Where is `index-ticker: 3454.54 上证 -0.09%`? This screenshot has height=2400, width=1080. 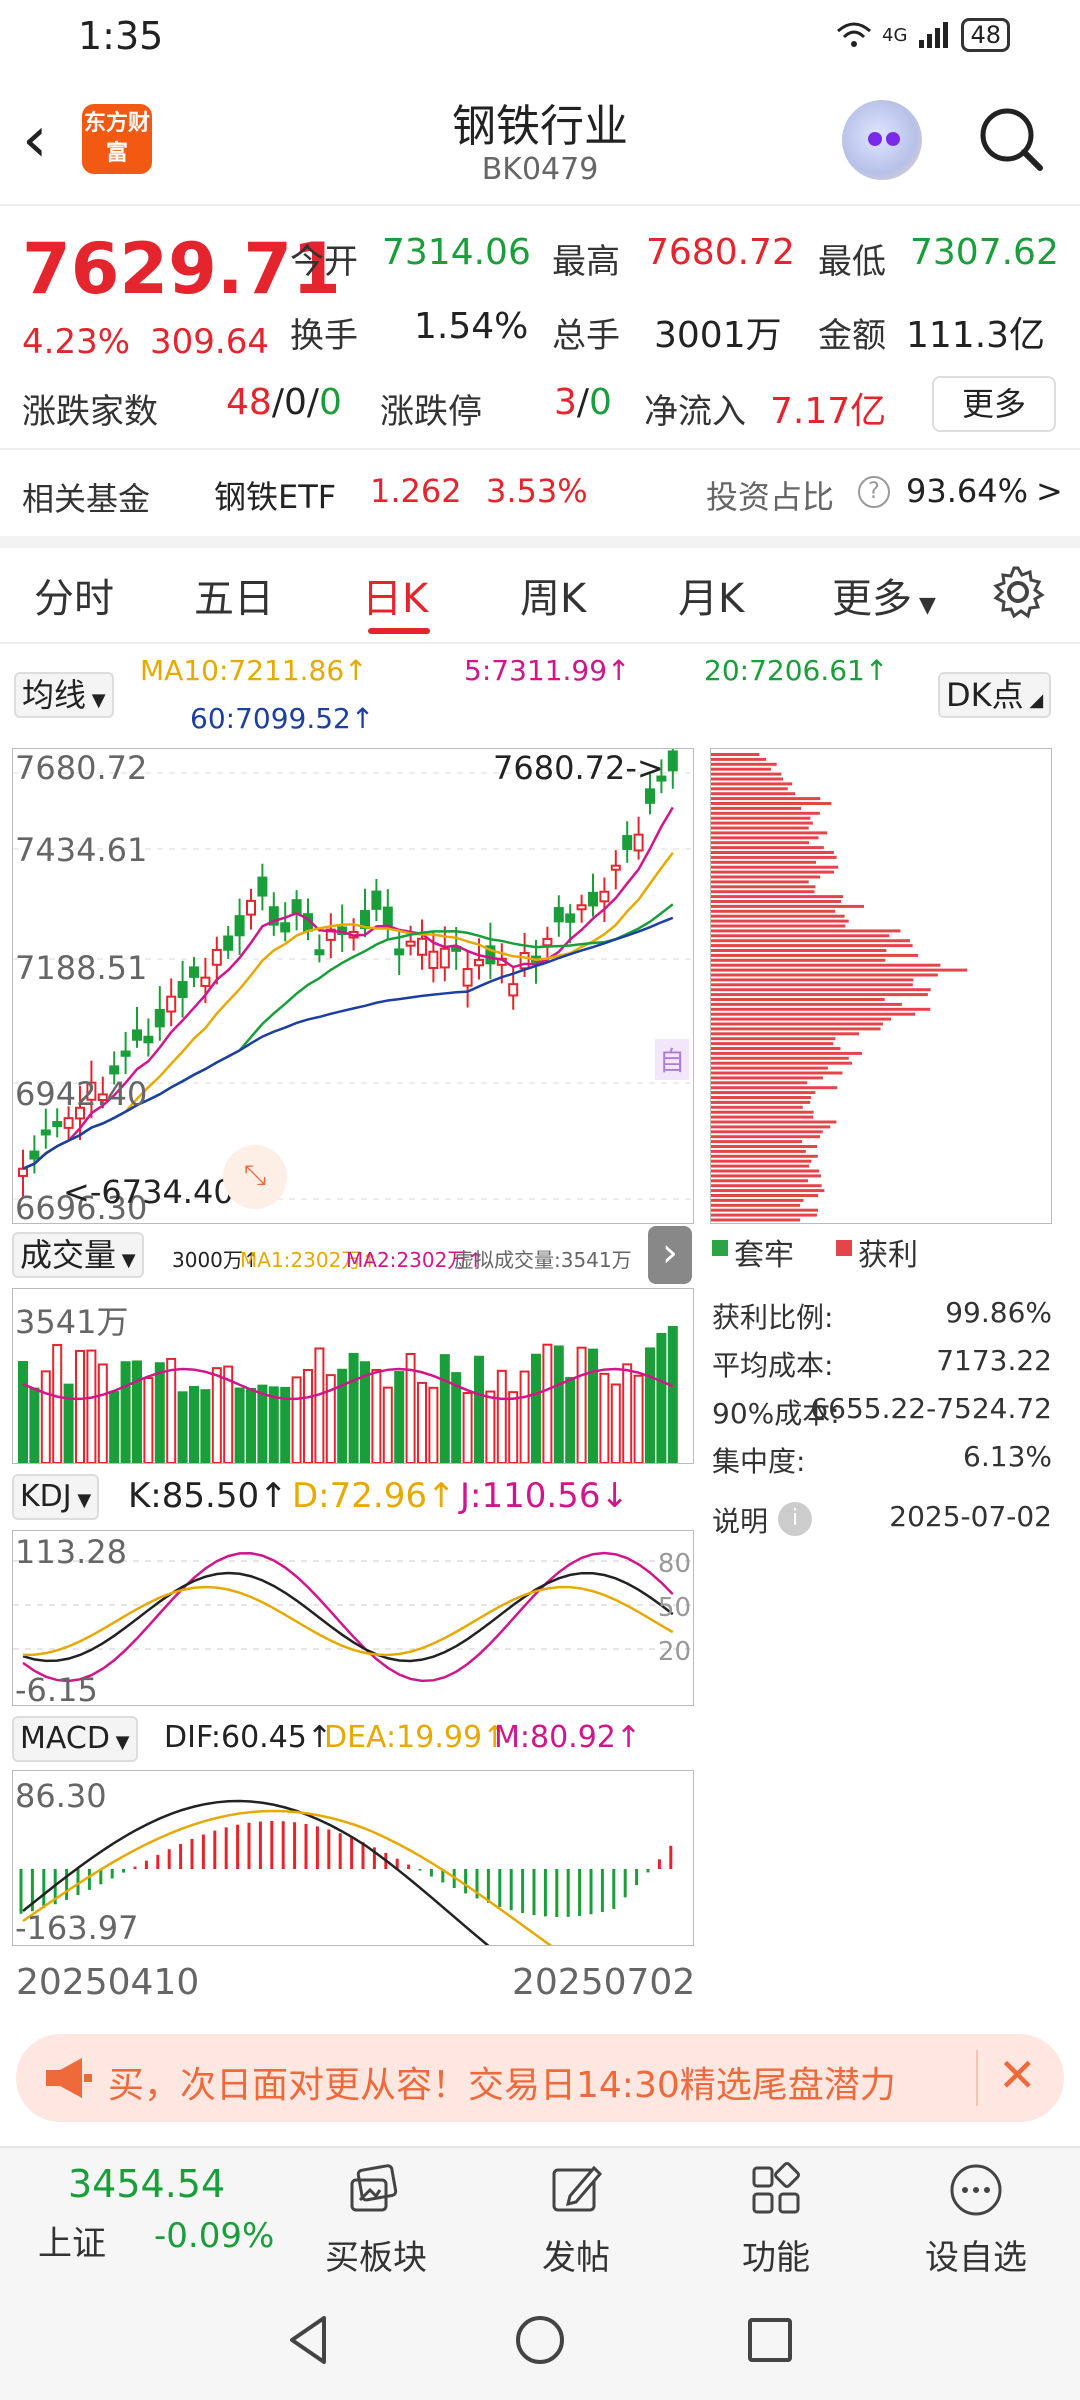
index-ticker: 3454.54 上证 -0.09% is located at coordinates (157, 2217).